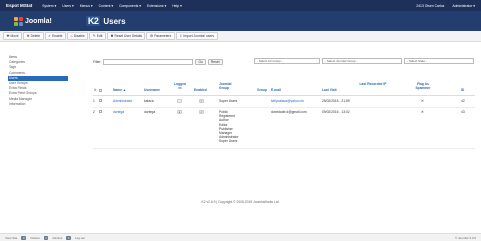 This screenshot has height=241, width=481. I want to click on view-site-link: View Site, so click(11, 238).